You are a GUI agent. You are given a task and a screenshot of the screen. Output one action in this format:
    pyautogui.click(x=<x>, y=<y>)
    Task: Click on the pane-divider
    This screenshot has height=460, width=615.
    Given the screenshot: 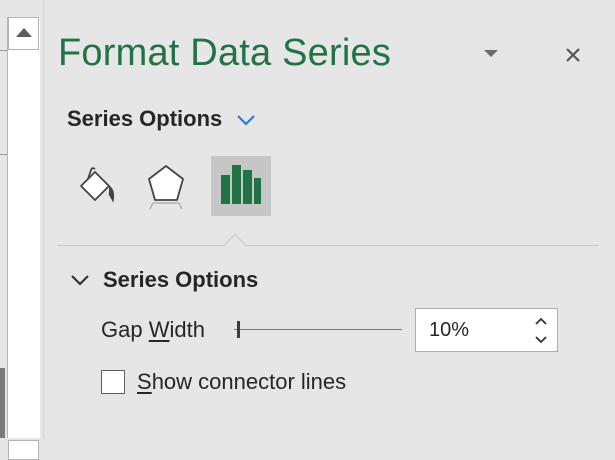 What is the action you would take?
    pyautogui.click(x=43, y=219)
    